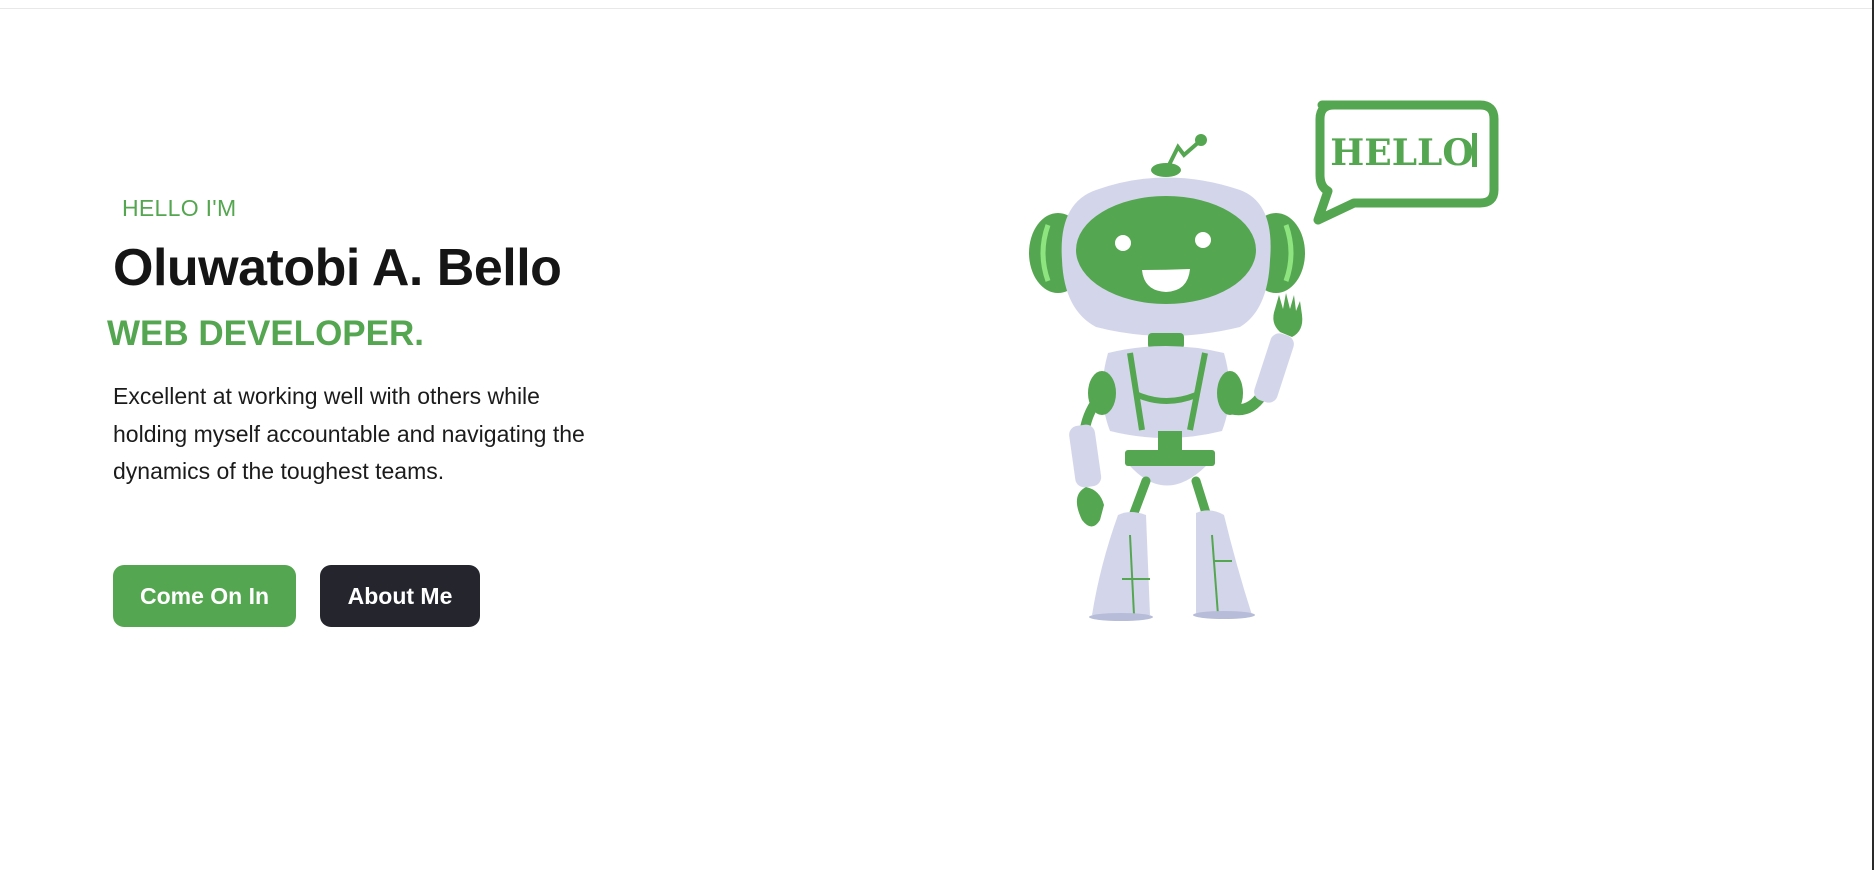 This screenshot has width=1874, height=870. I want to click on come-on-in-button: Come On In, so click(204, 596).